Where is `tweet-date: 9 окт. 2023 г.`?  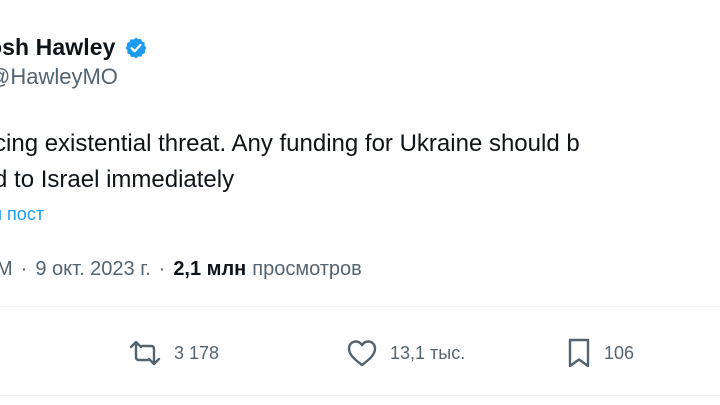
tweet-date: 9 окт. 2023 г. is located at coordinates (92, 269).